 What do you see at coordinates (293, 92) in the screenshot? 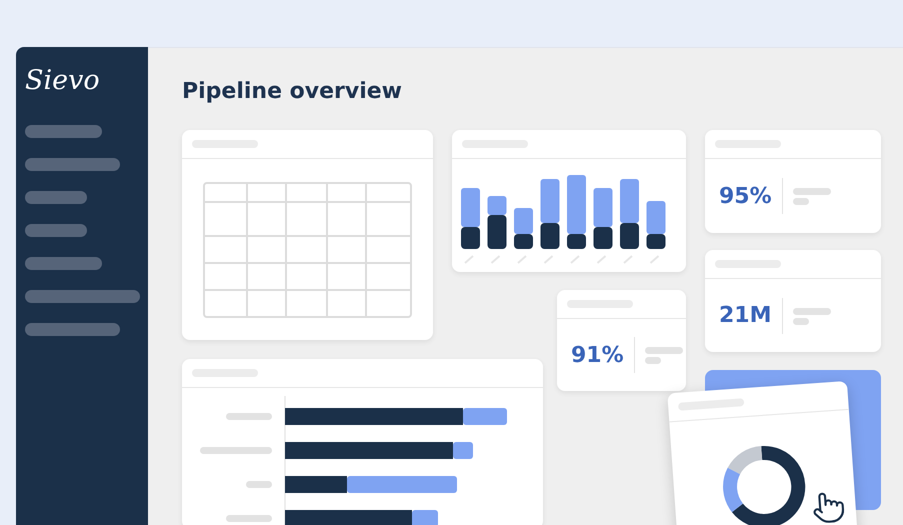
I see `page-title: Pipeline overview` at bounding box center [293, 92].